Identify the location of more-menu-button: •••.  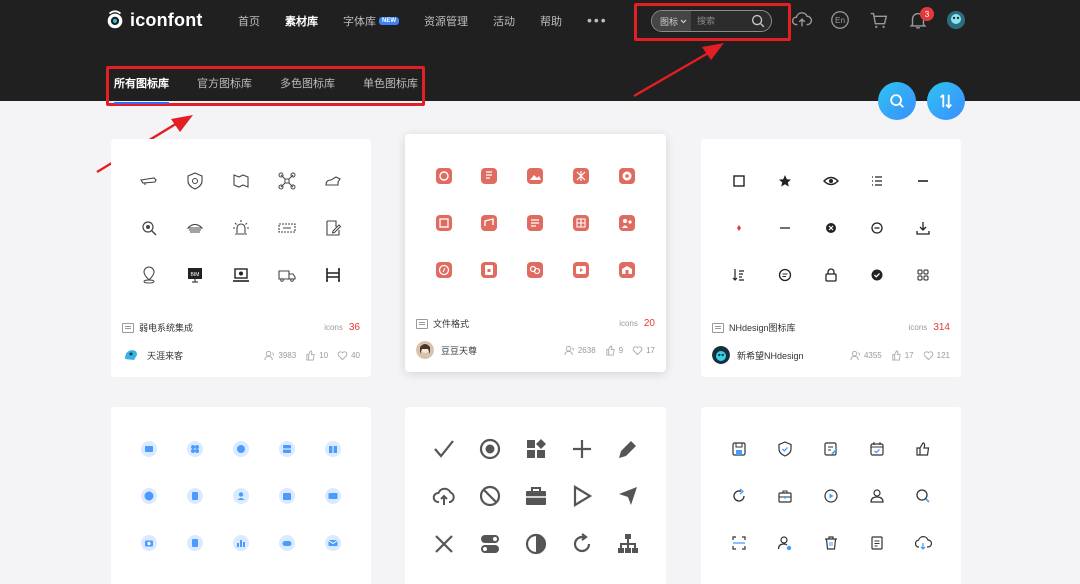
(597, 20).